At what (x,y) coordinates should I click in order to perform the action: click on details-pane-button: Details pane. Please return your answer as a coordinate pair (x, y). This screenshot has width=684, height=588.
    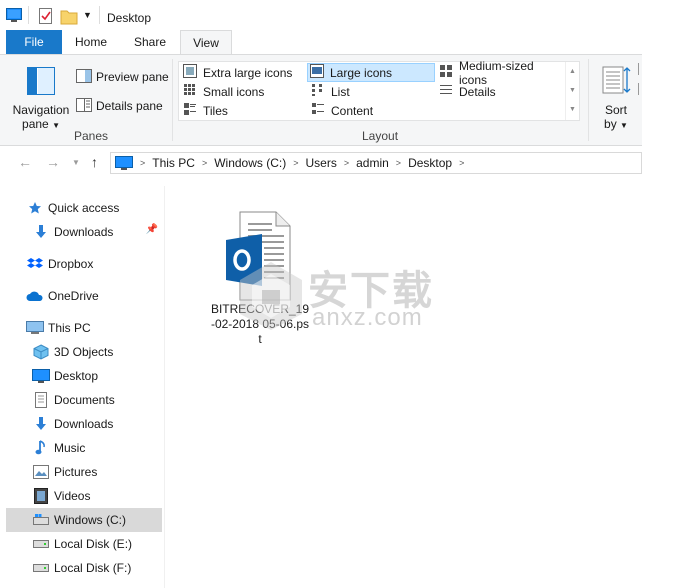
    Looking at the image, I should click on (119, 106).